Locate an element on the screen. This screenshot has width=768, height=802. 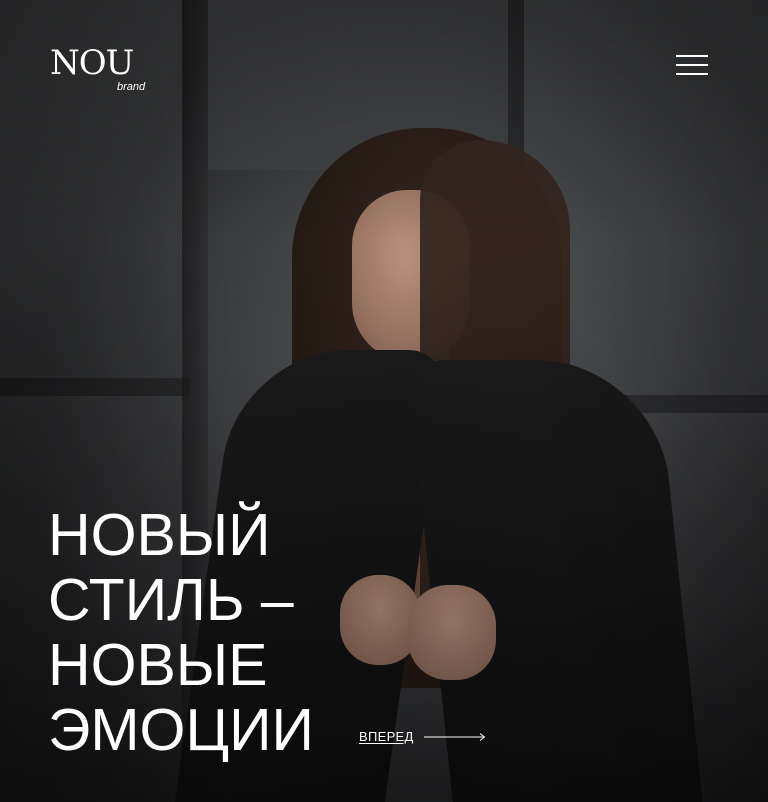
headline-line: СТИЛЬ – is located at coordinates (171, 600).